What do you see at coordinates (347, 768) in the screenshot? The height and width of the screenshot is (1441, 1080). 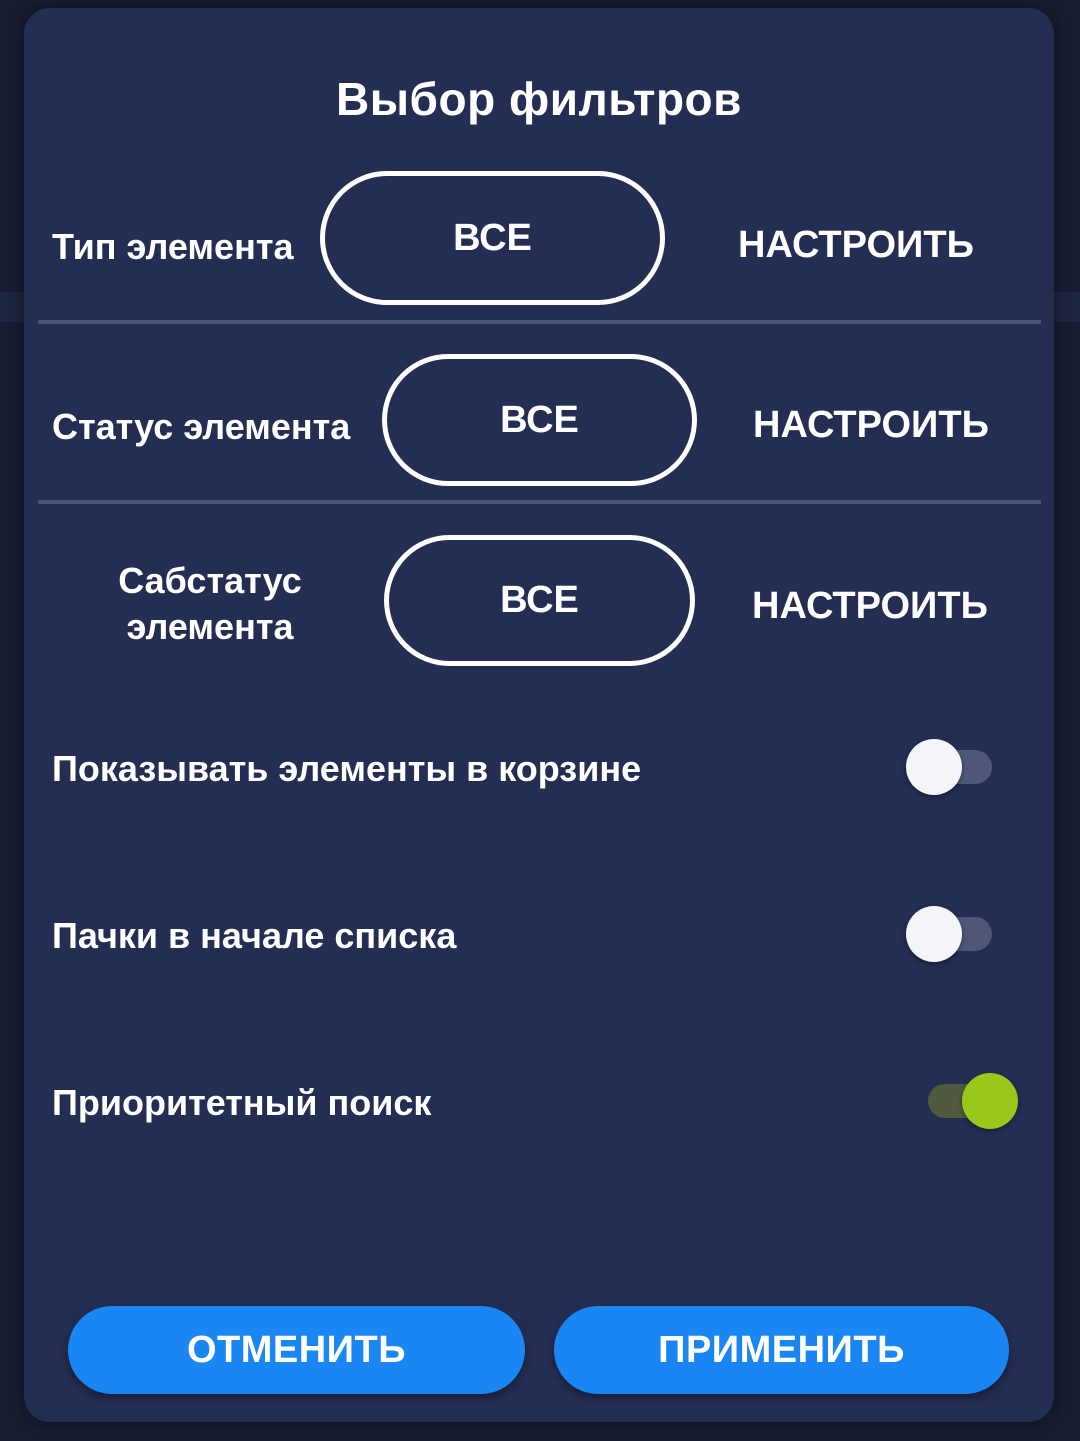 I see `toggle-label-show-in-trash: Показывать элементы в корзине` at bounding box center [347, 768].